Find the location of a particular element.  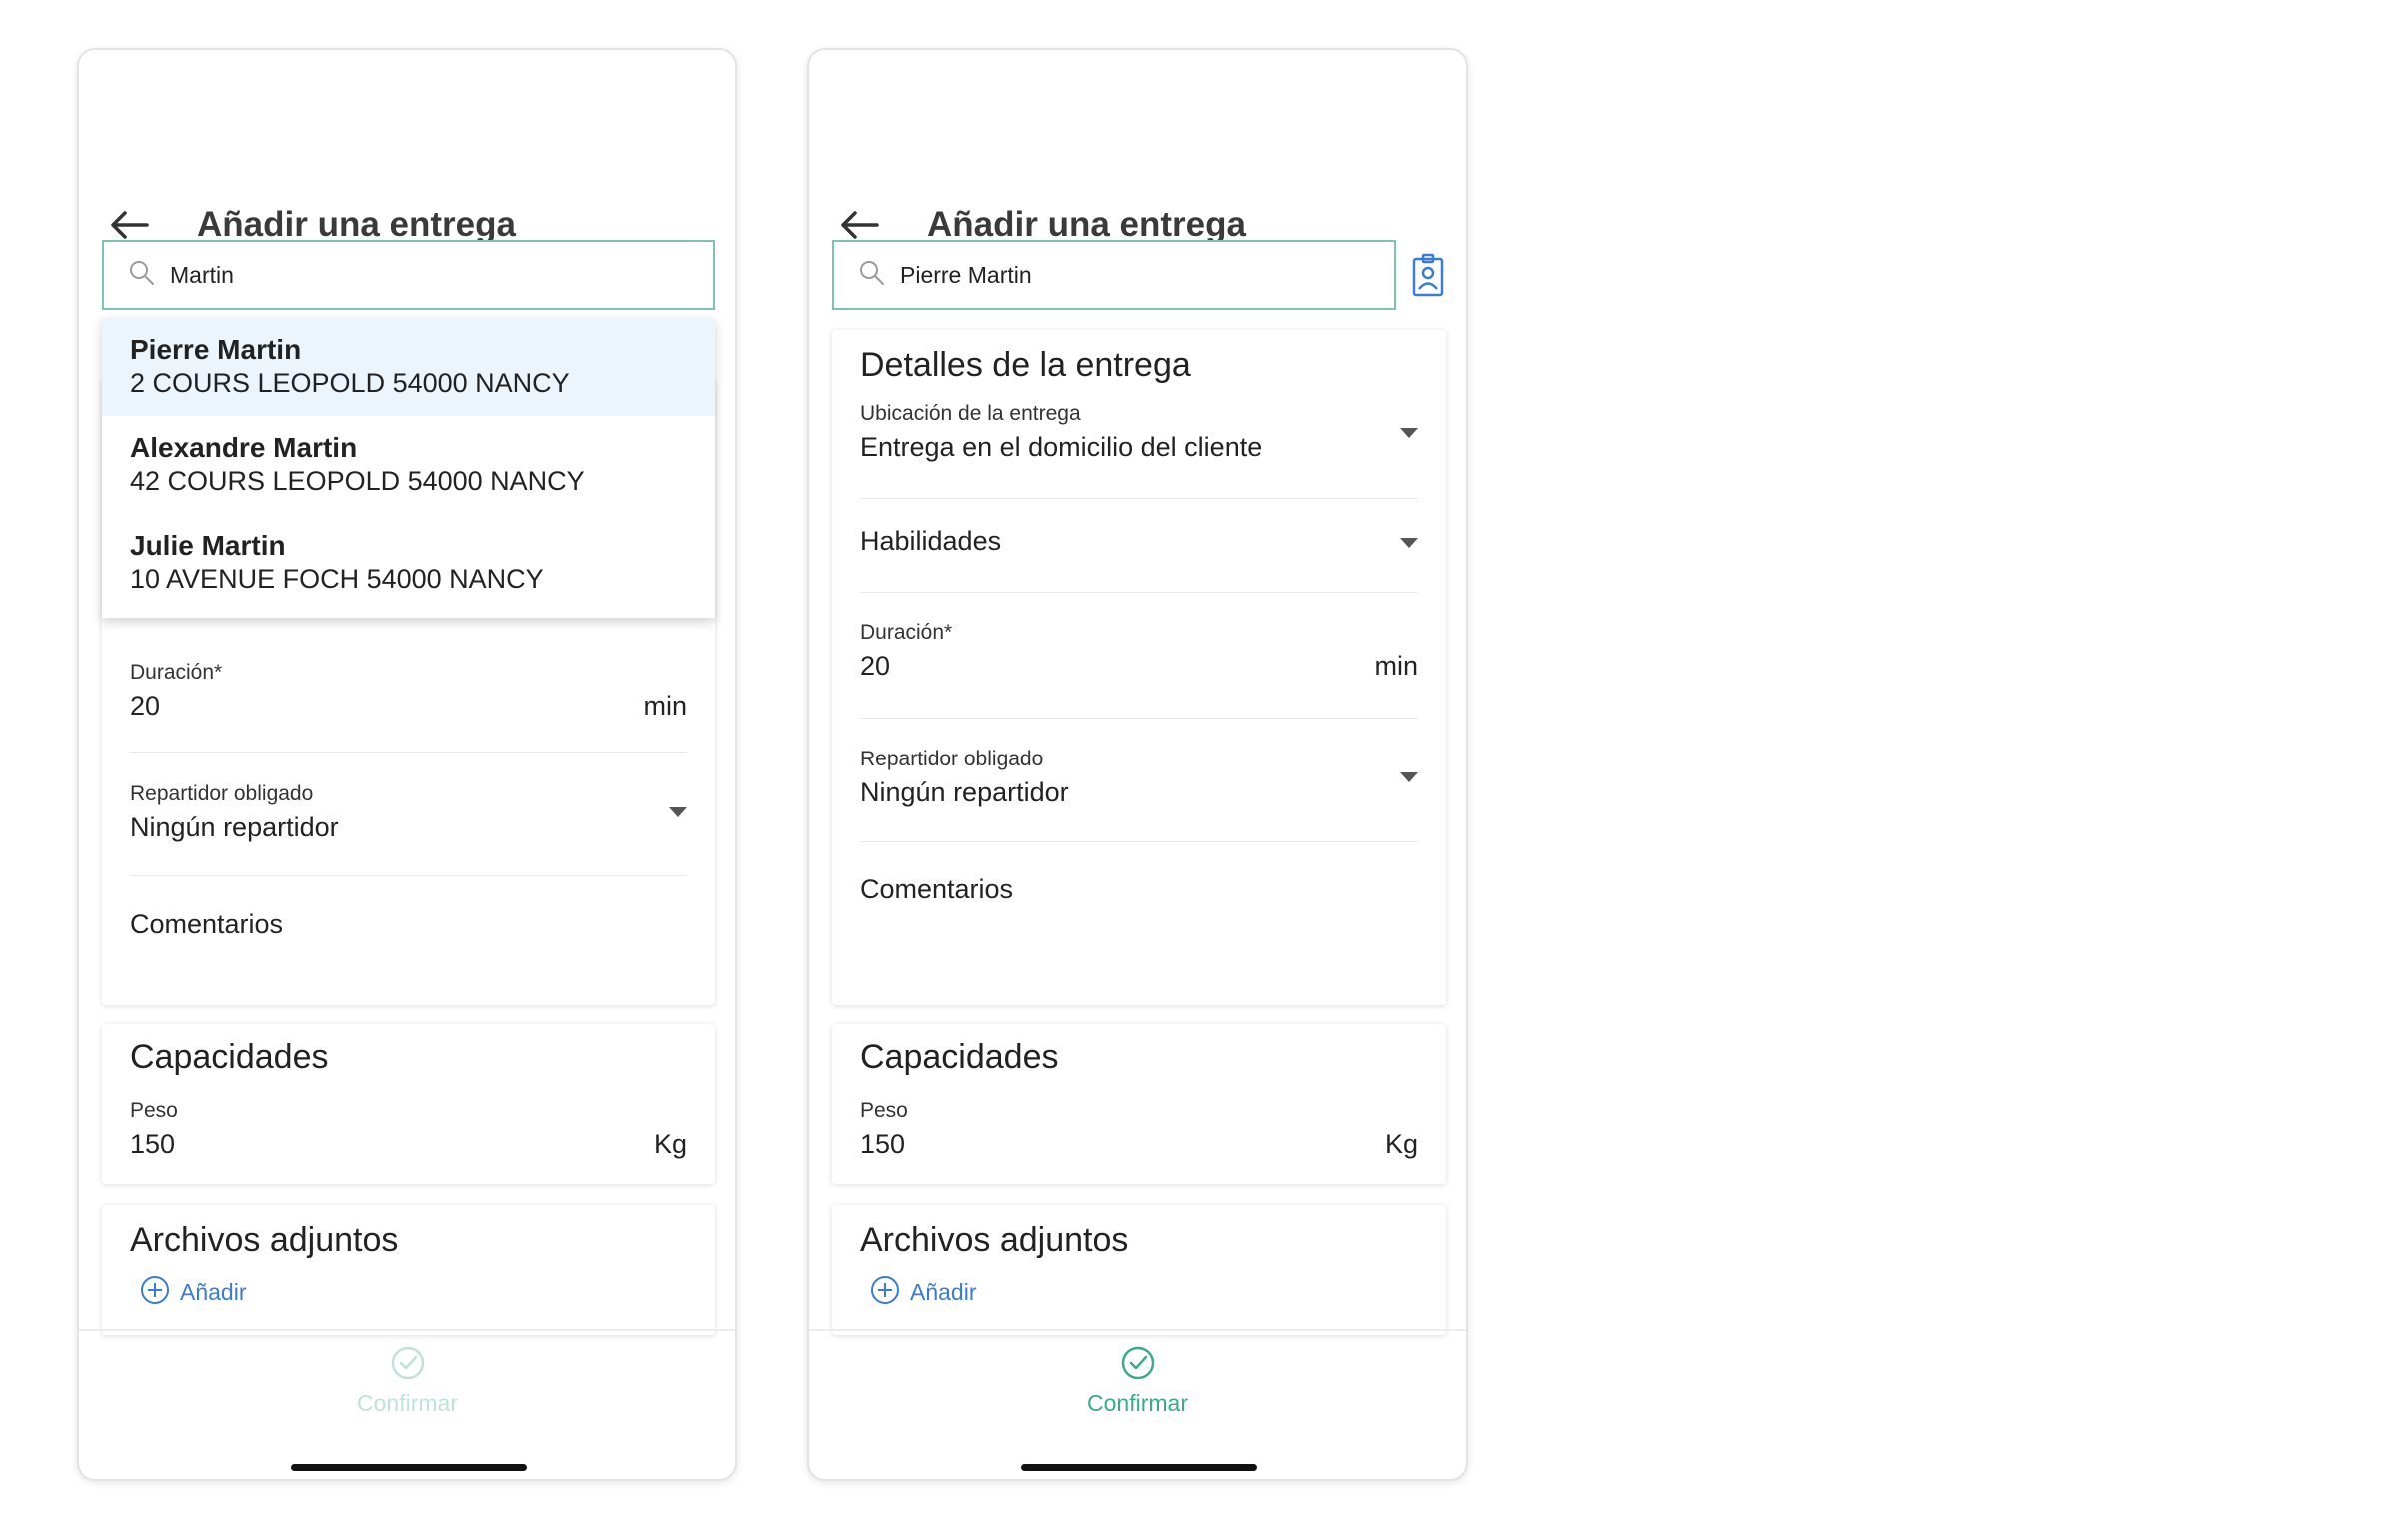

contact-card-icon is located at coordinates (1428, 275).